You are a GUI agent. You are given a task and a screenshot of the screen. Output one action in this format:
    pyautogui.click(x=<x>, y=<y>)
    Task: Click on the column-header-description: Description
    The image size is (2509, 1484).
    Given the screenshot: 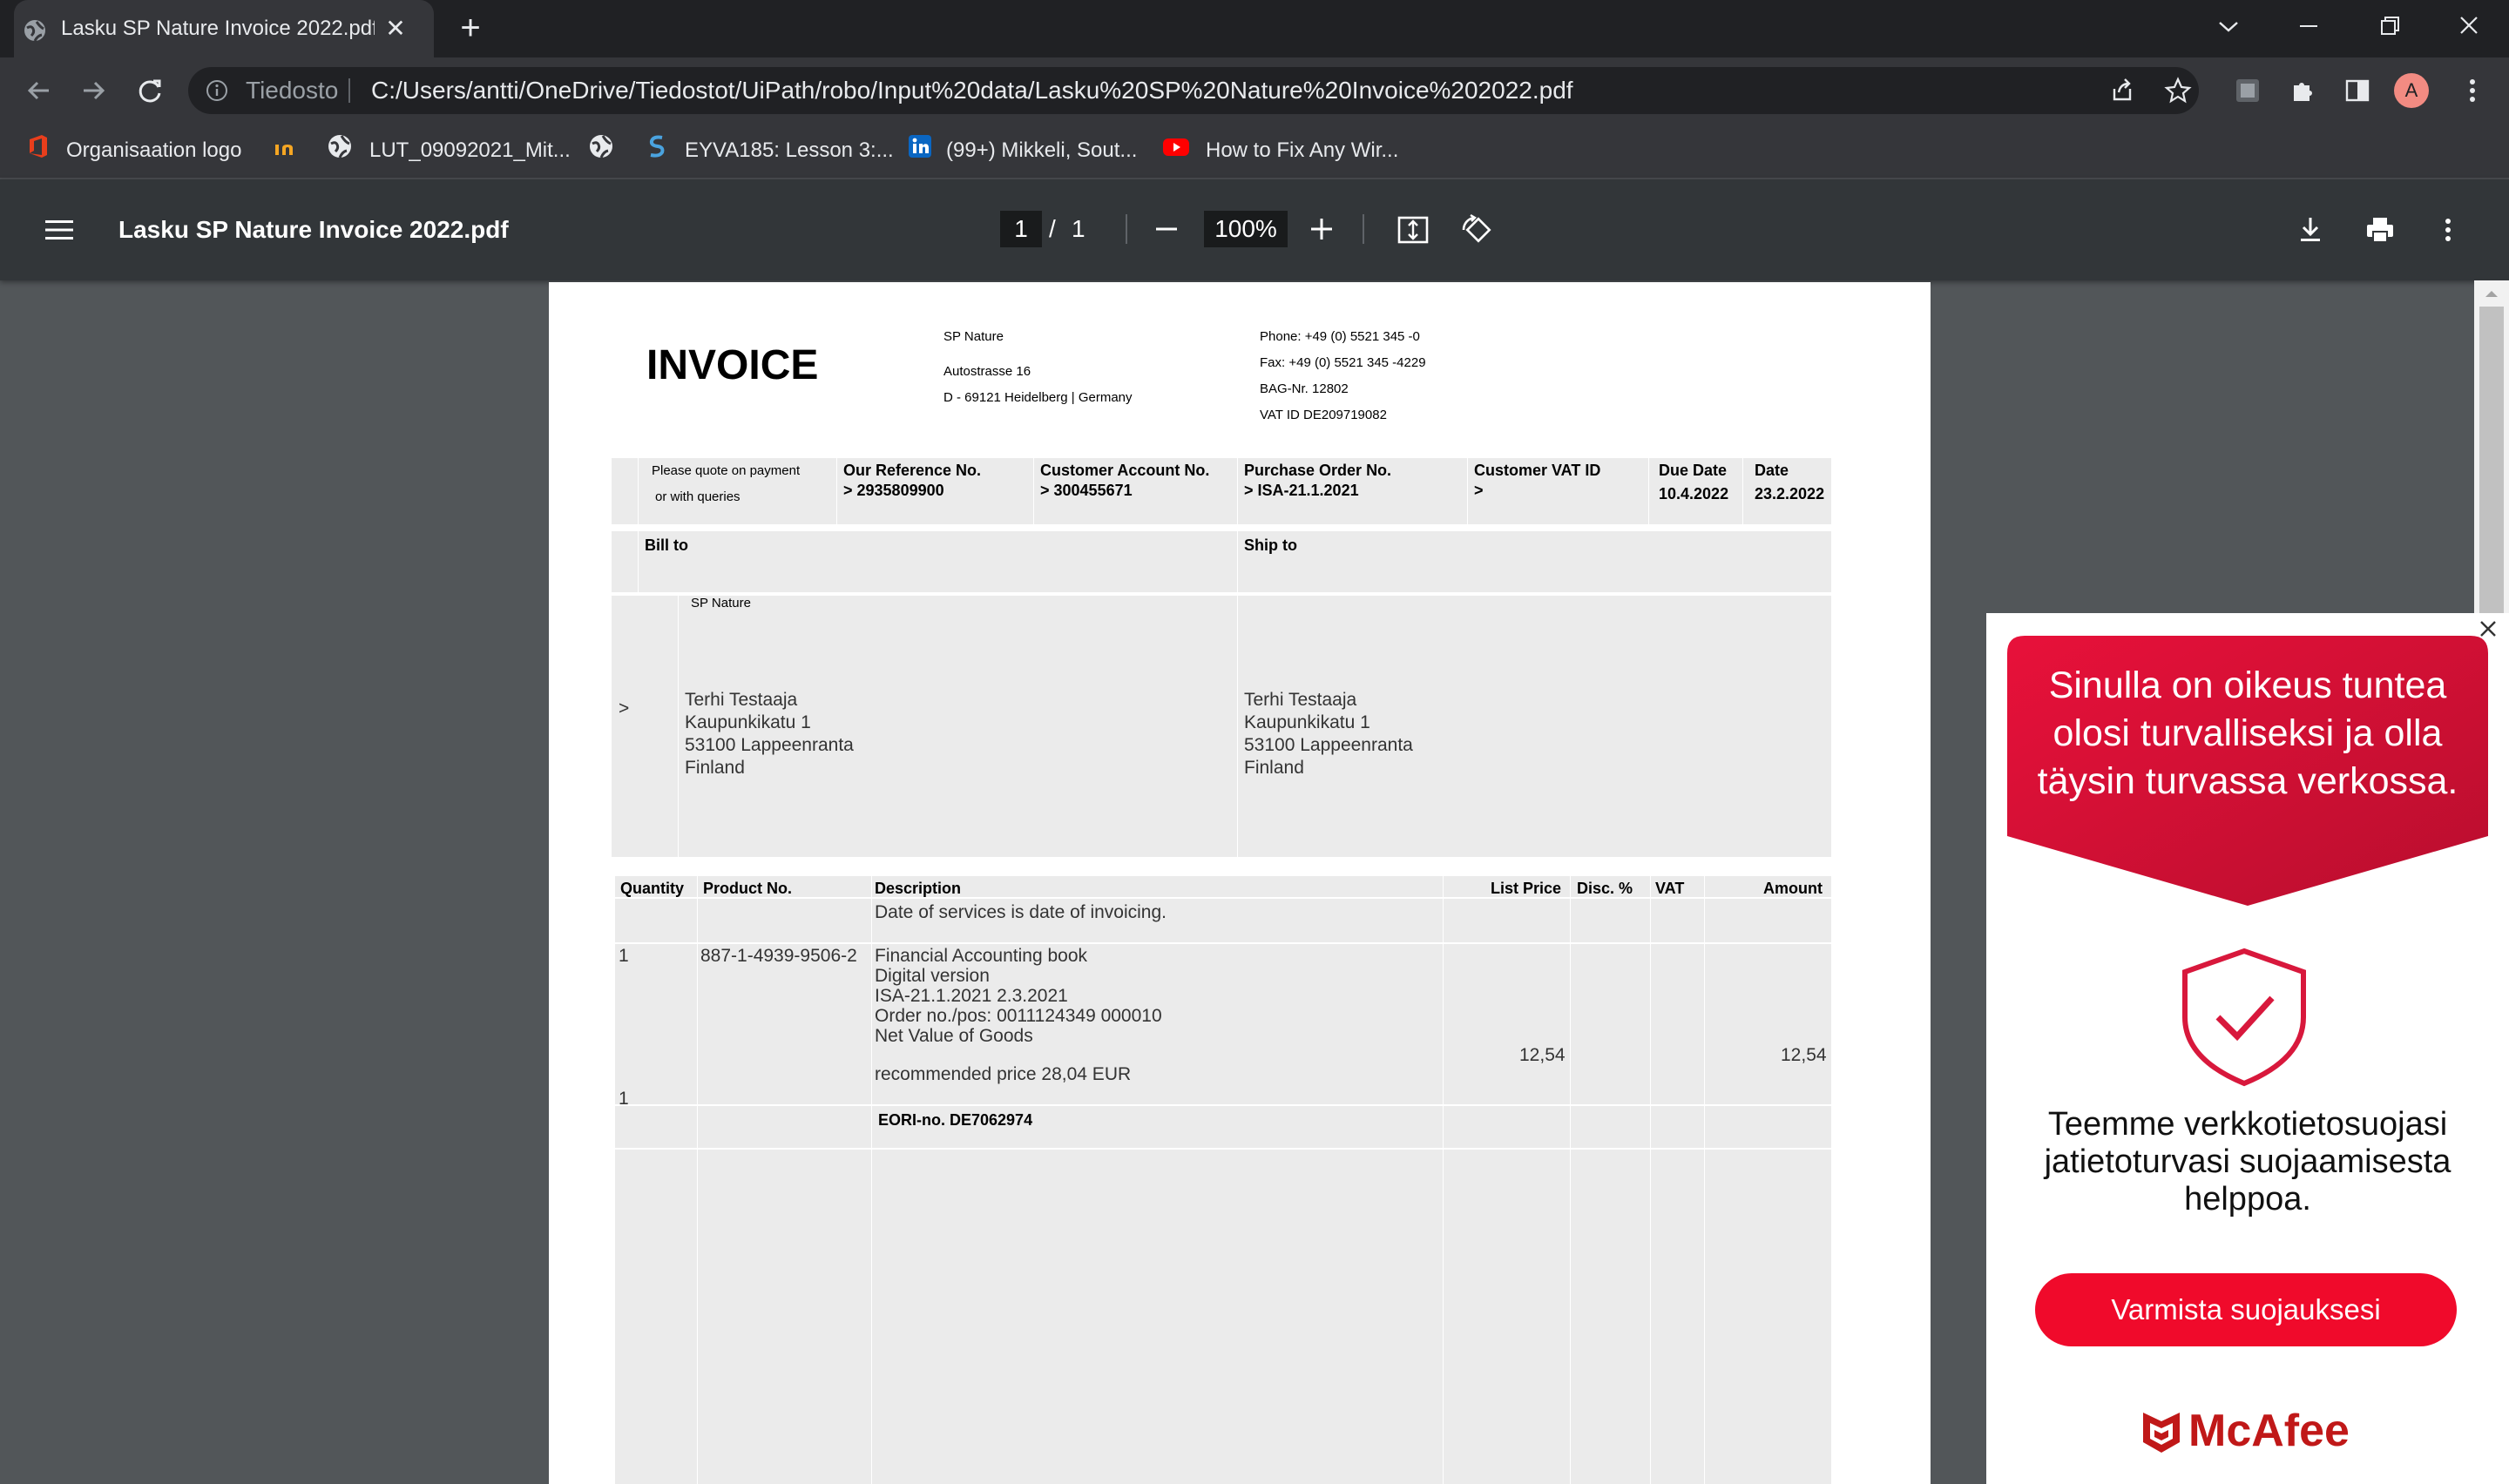 What is the action you would take?
    pyautogui.click(x=918, y=888)
    